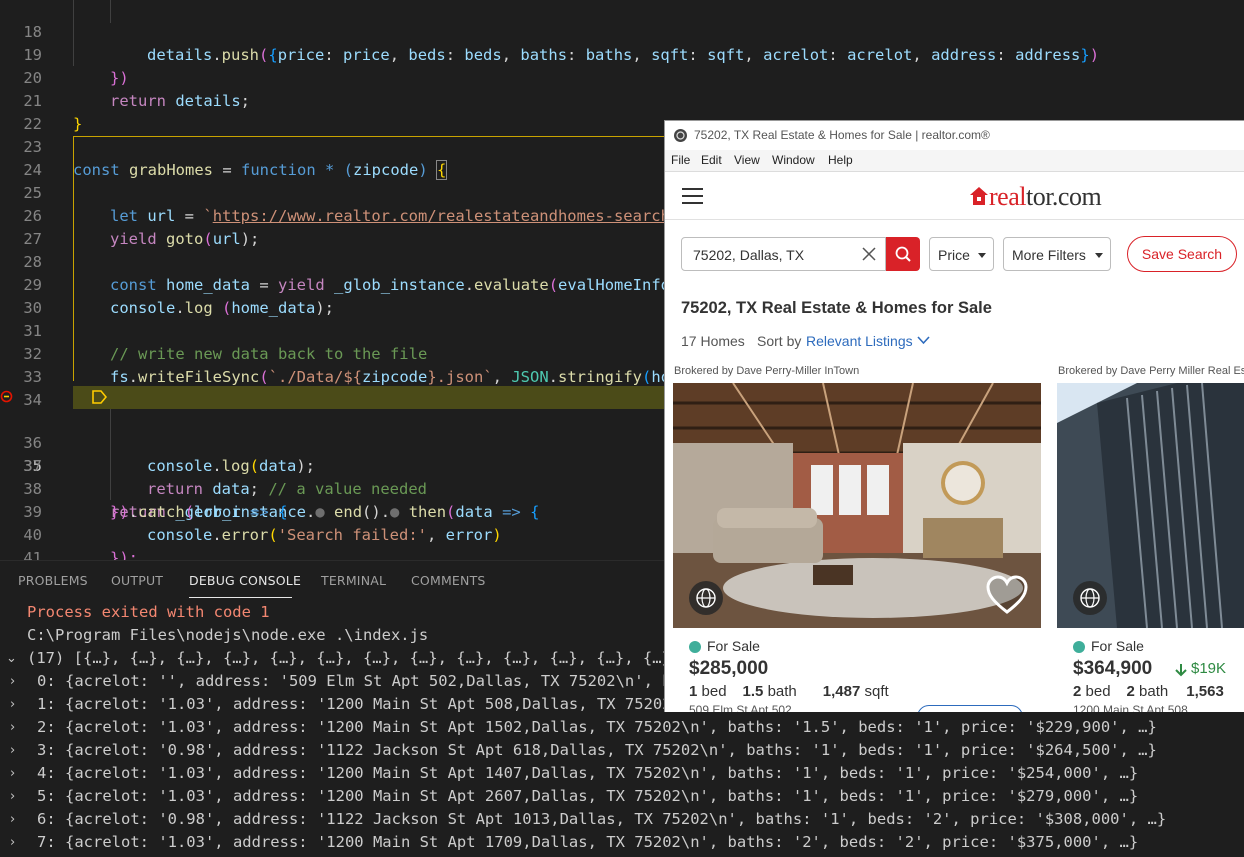 The height and width of the screenshot is (857, 1244). I want to click on realtor-logo: realtor.com, so click(1045, 197).